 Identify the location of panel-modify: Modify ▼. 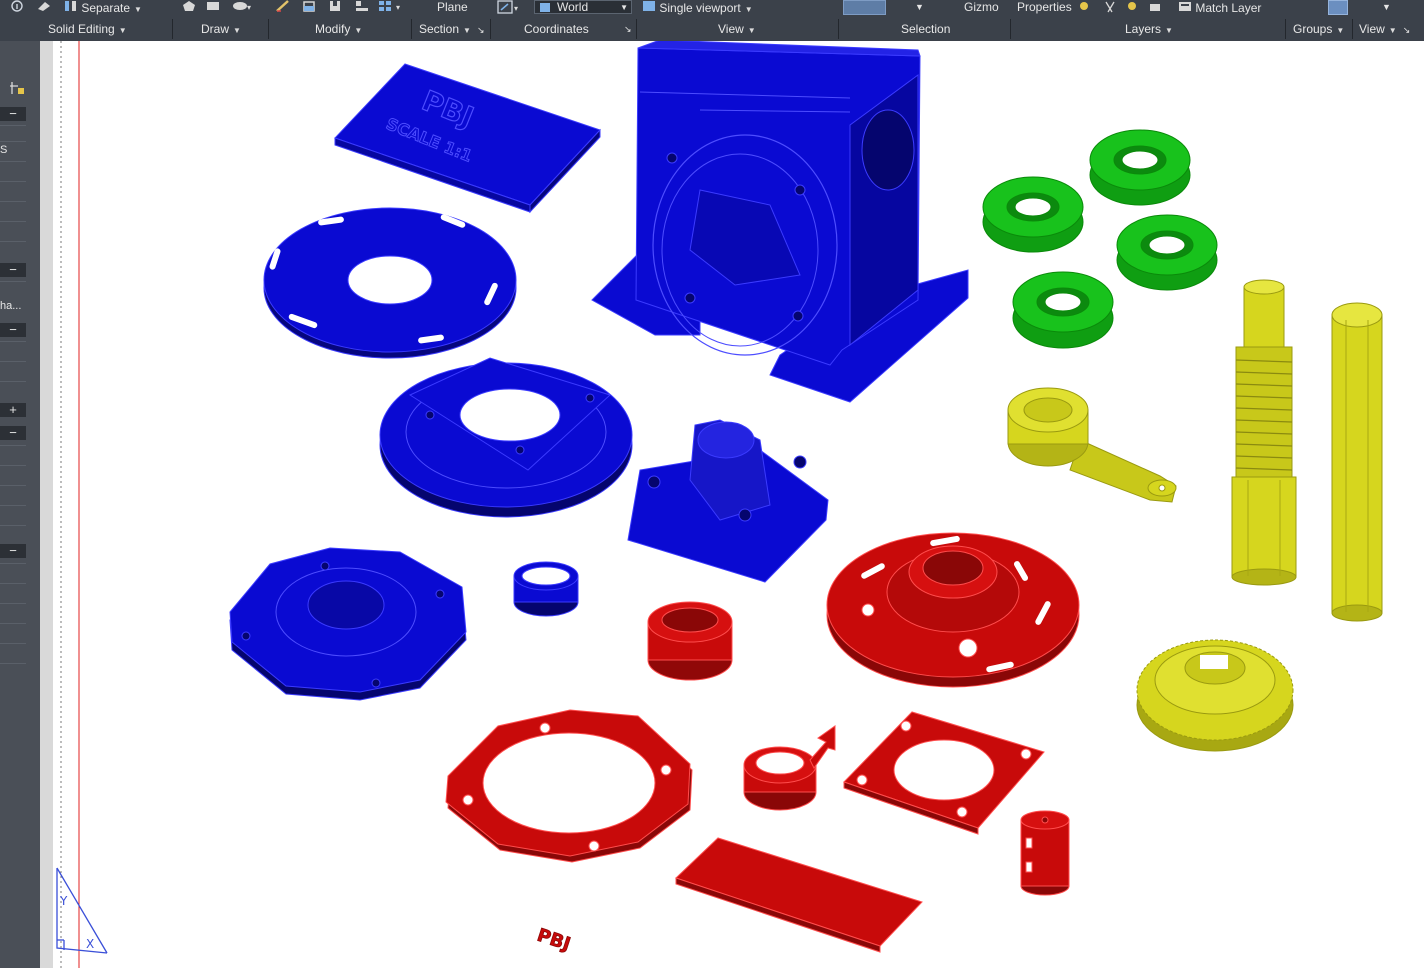
(338, 29).